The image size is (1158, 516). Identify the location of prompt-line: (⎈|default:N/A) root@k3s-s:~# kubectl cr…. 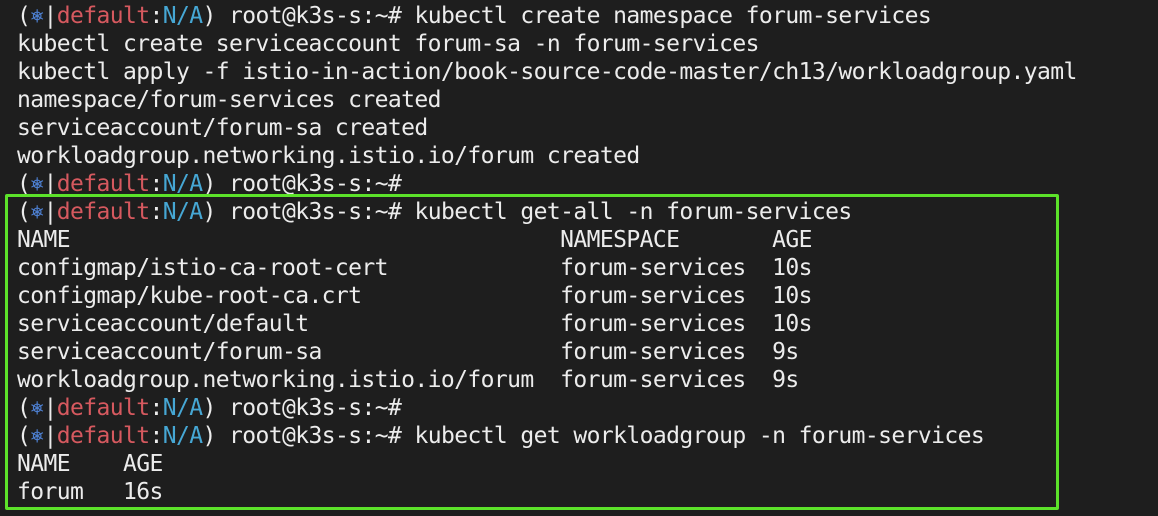
(587, 16).